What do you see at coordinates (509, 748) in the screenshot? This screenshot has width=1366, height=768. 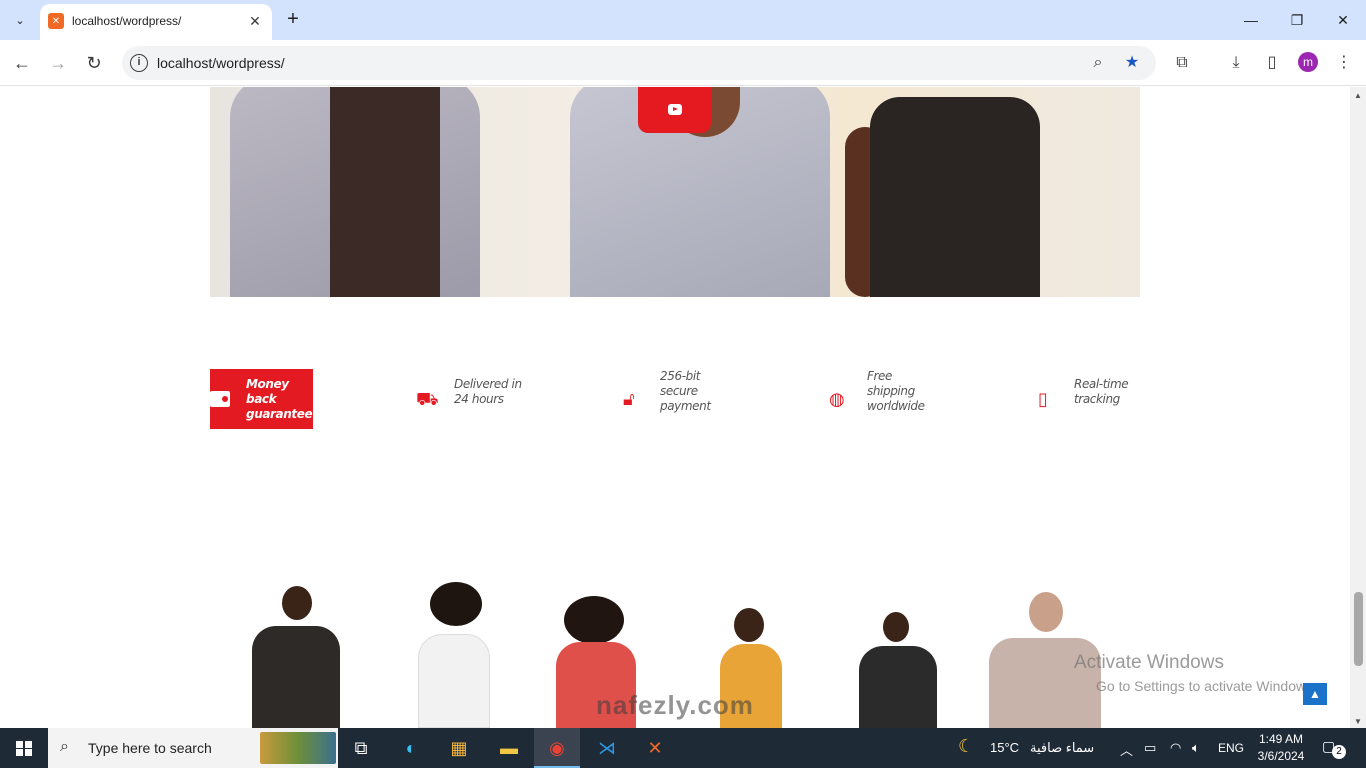 I see `file-explorer-icon: ▬` at bounding box center [509, 748].